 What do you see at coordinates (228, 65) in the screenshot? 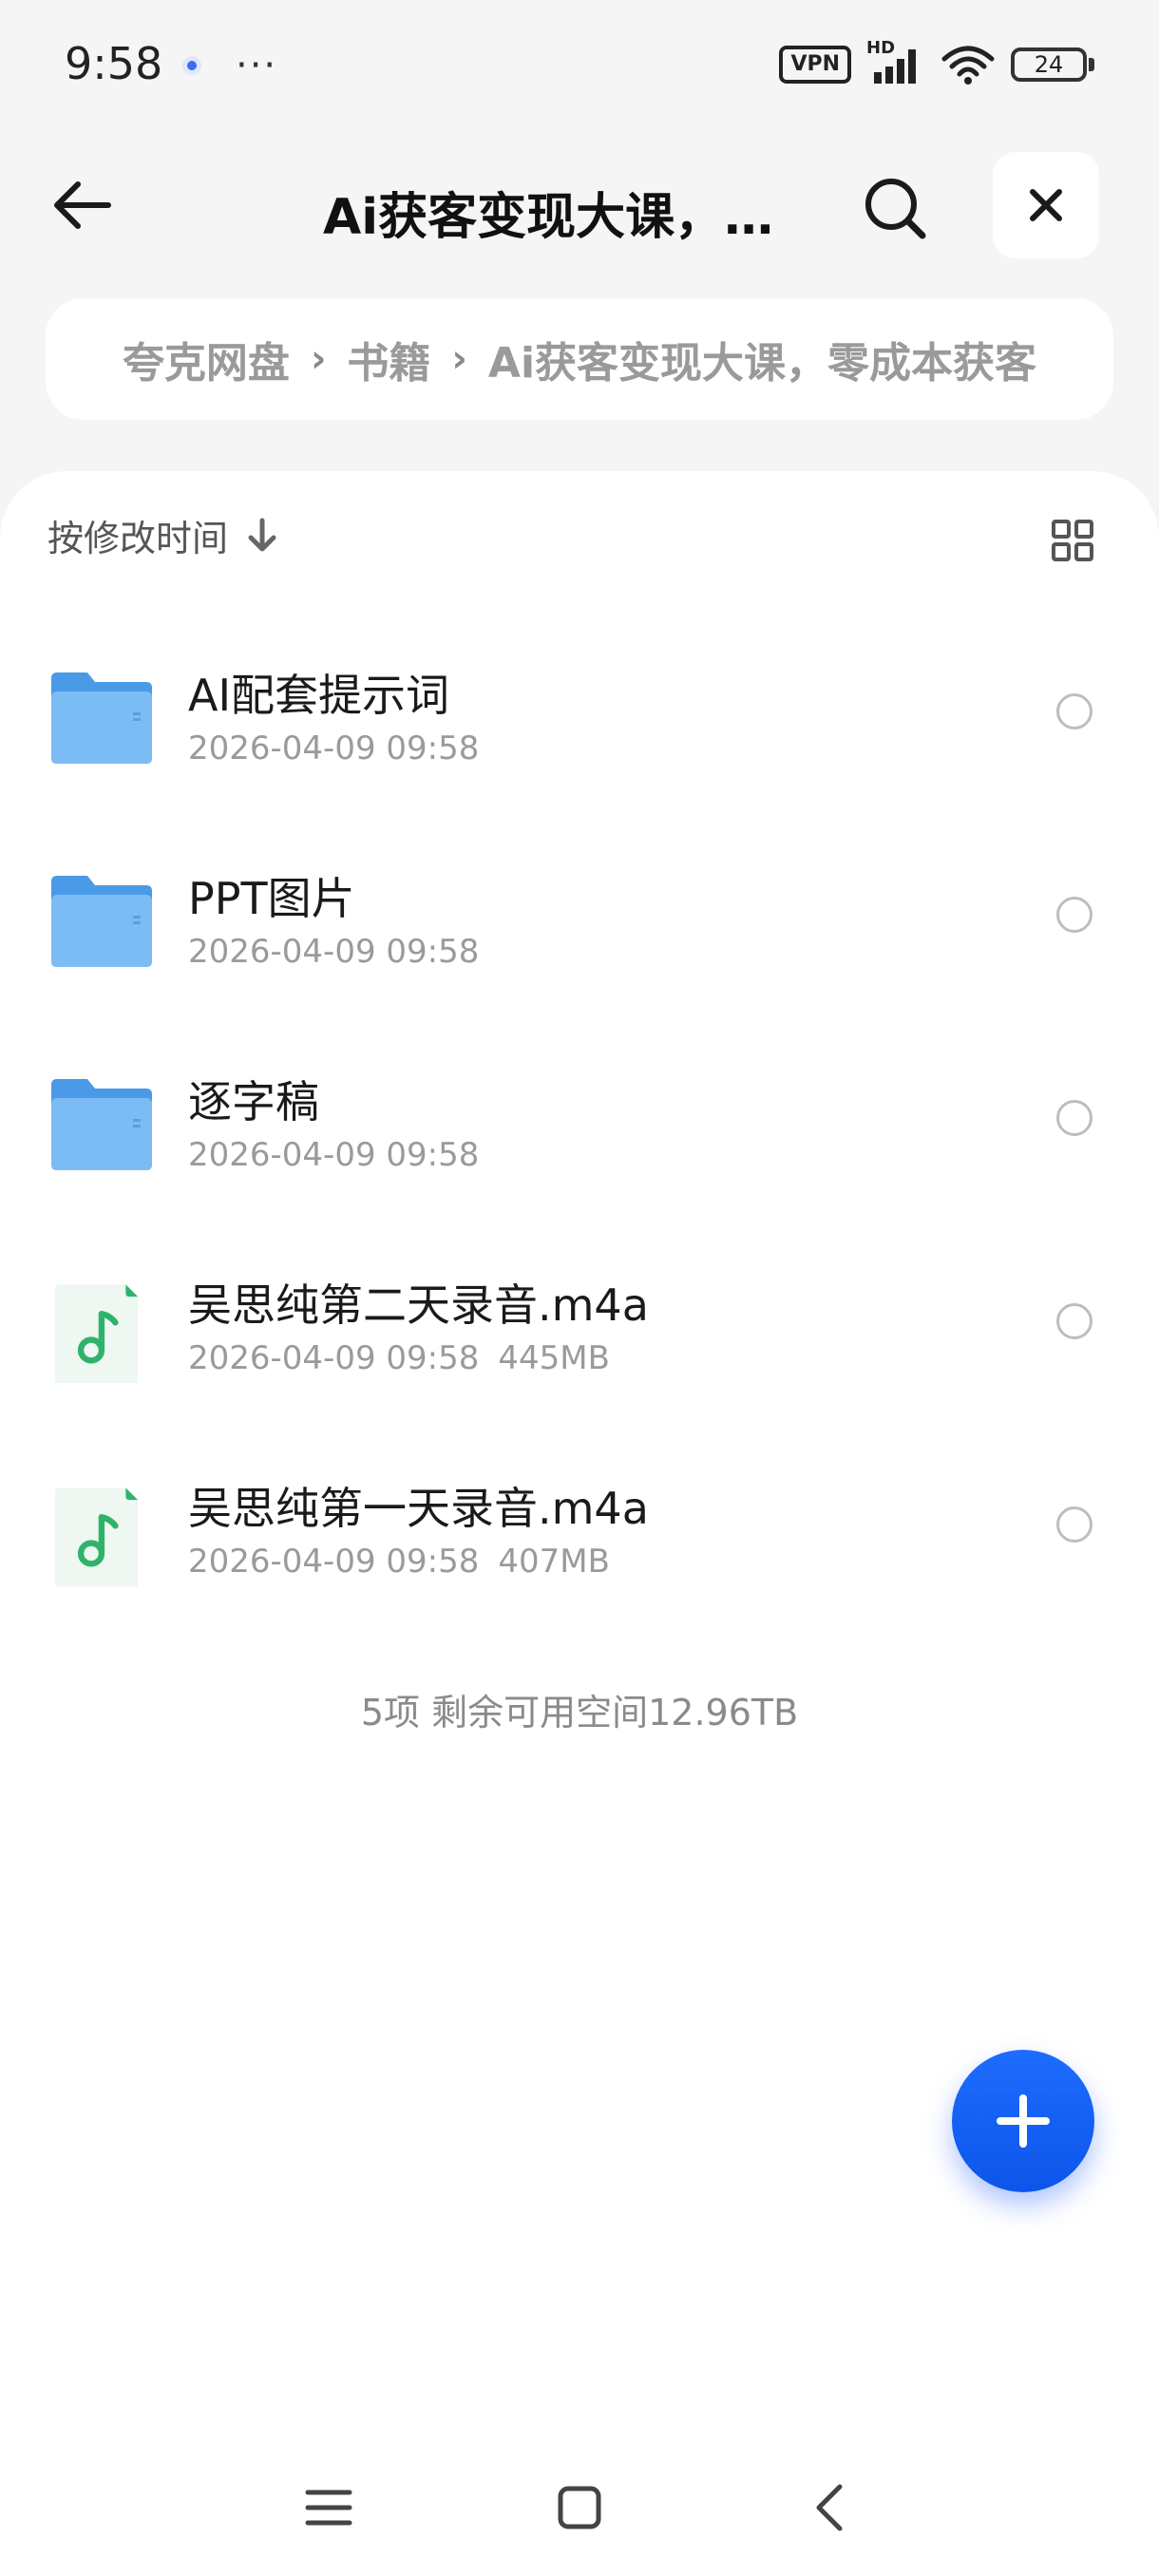
I see `status-left-icons: ···` at bounding box center [228, 65].